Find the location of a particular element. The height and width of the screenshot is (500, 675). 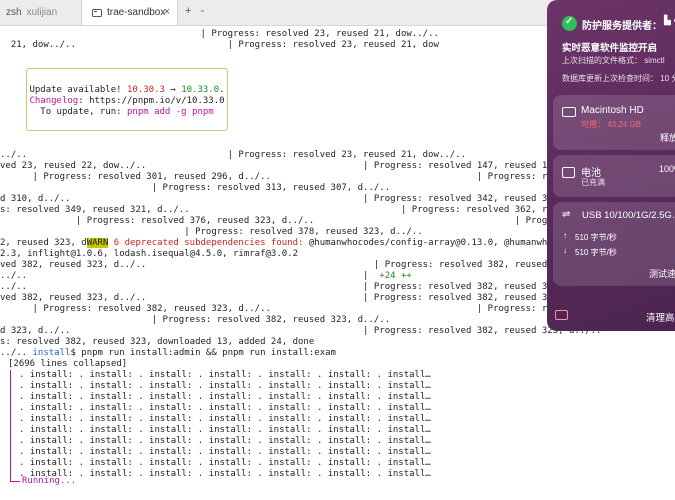

tab-subtitle: xulijian is located at coordinates (42, 12).